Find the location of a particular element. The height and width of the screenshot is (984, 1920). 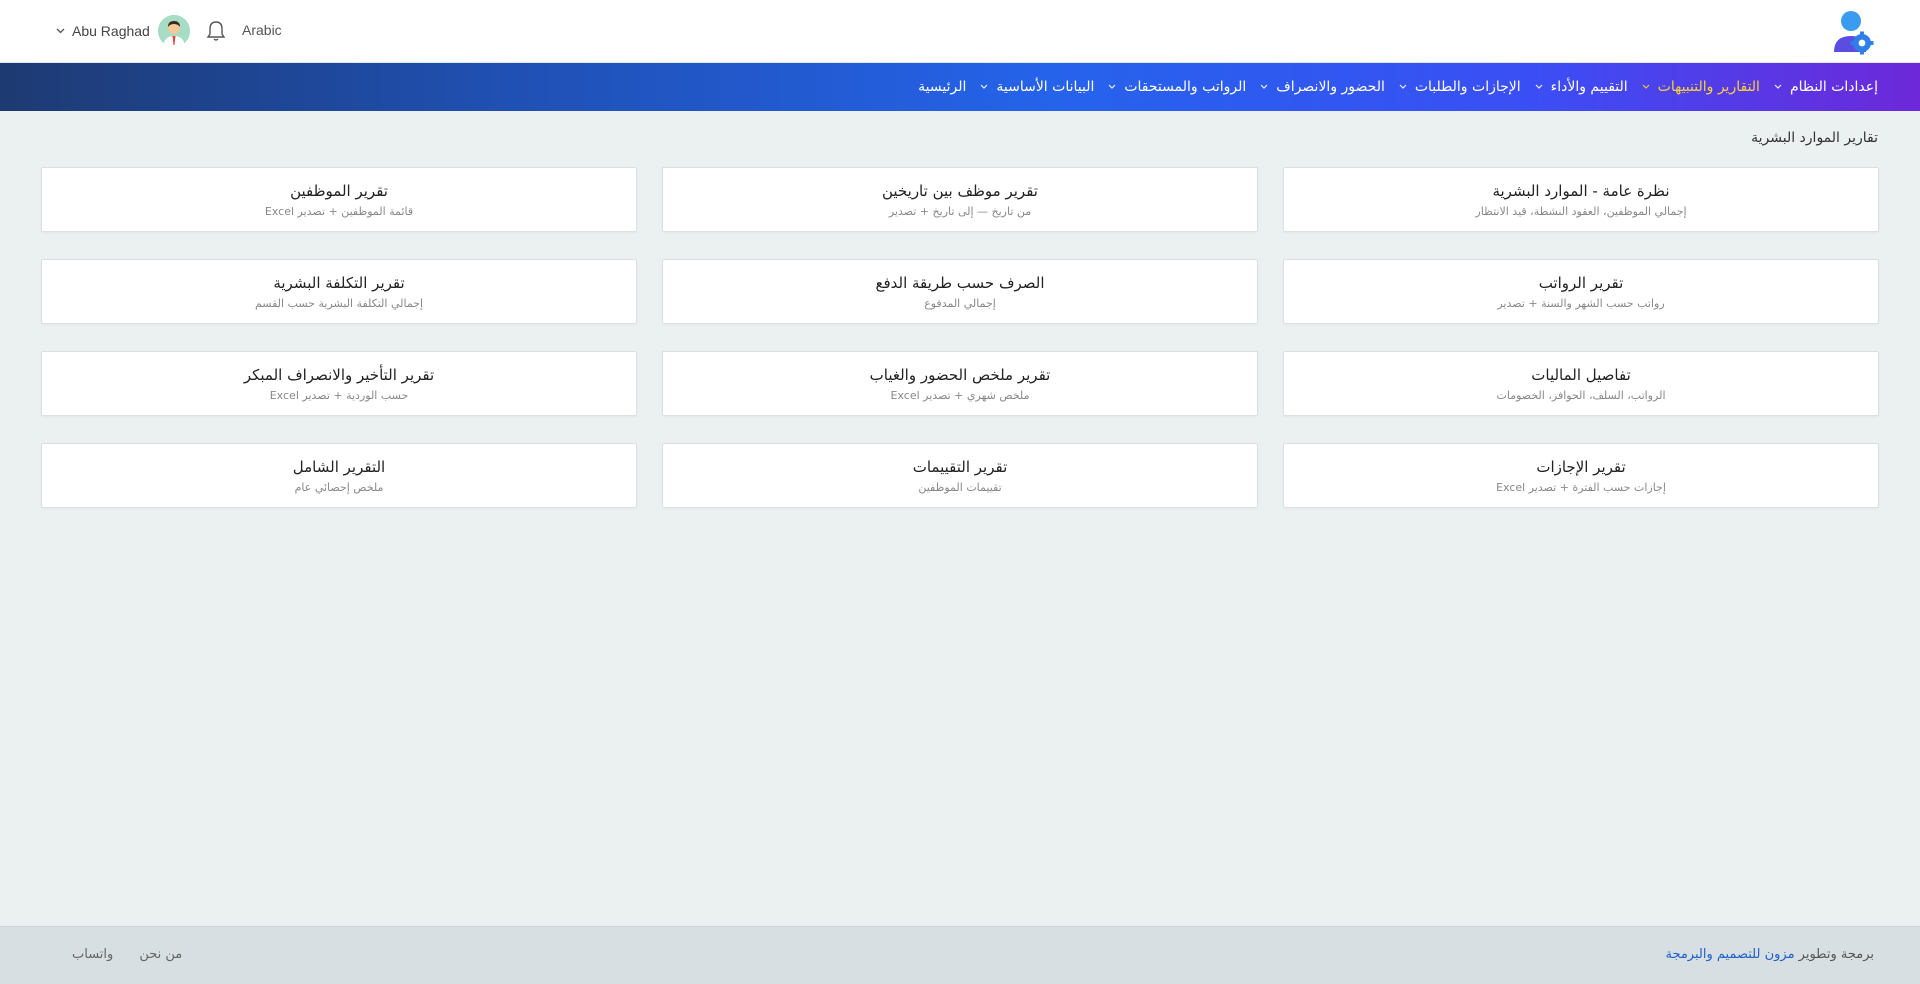

report-card-subtitle: إجازات حسب الفترة + تصدير Excel is located at coordinates (1581, 487).